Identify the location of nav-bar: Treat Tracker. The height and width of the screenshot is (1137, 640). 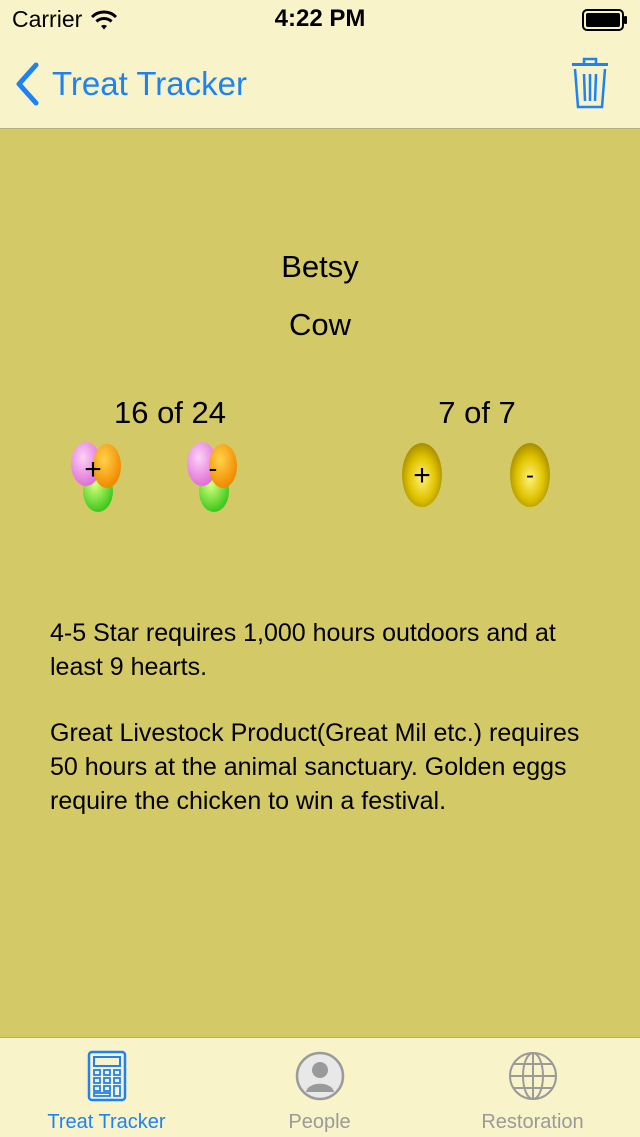
(320, 84).